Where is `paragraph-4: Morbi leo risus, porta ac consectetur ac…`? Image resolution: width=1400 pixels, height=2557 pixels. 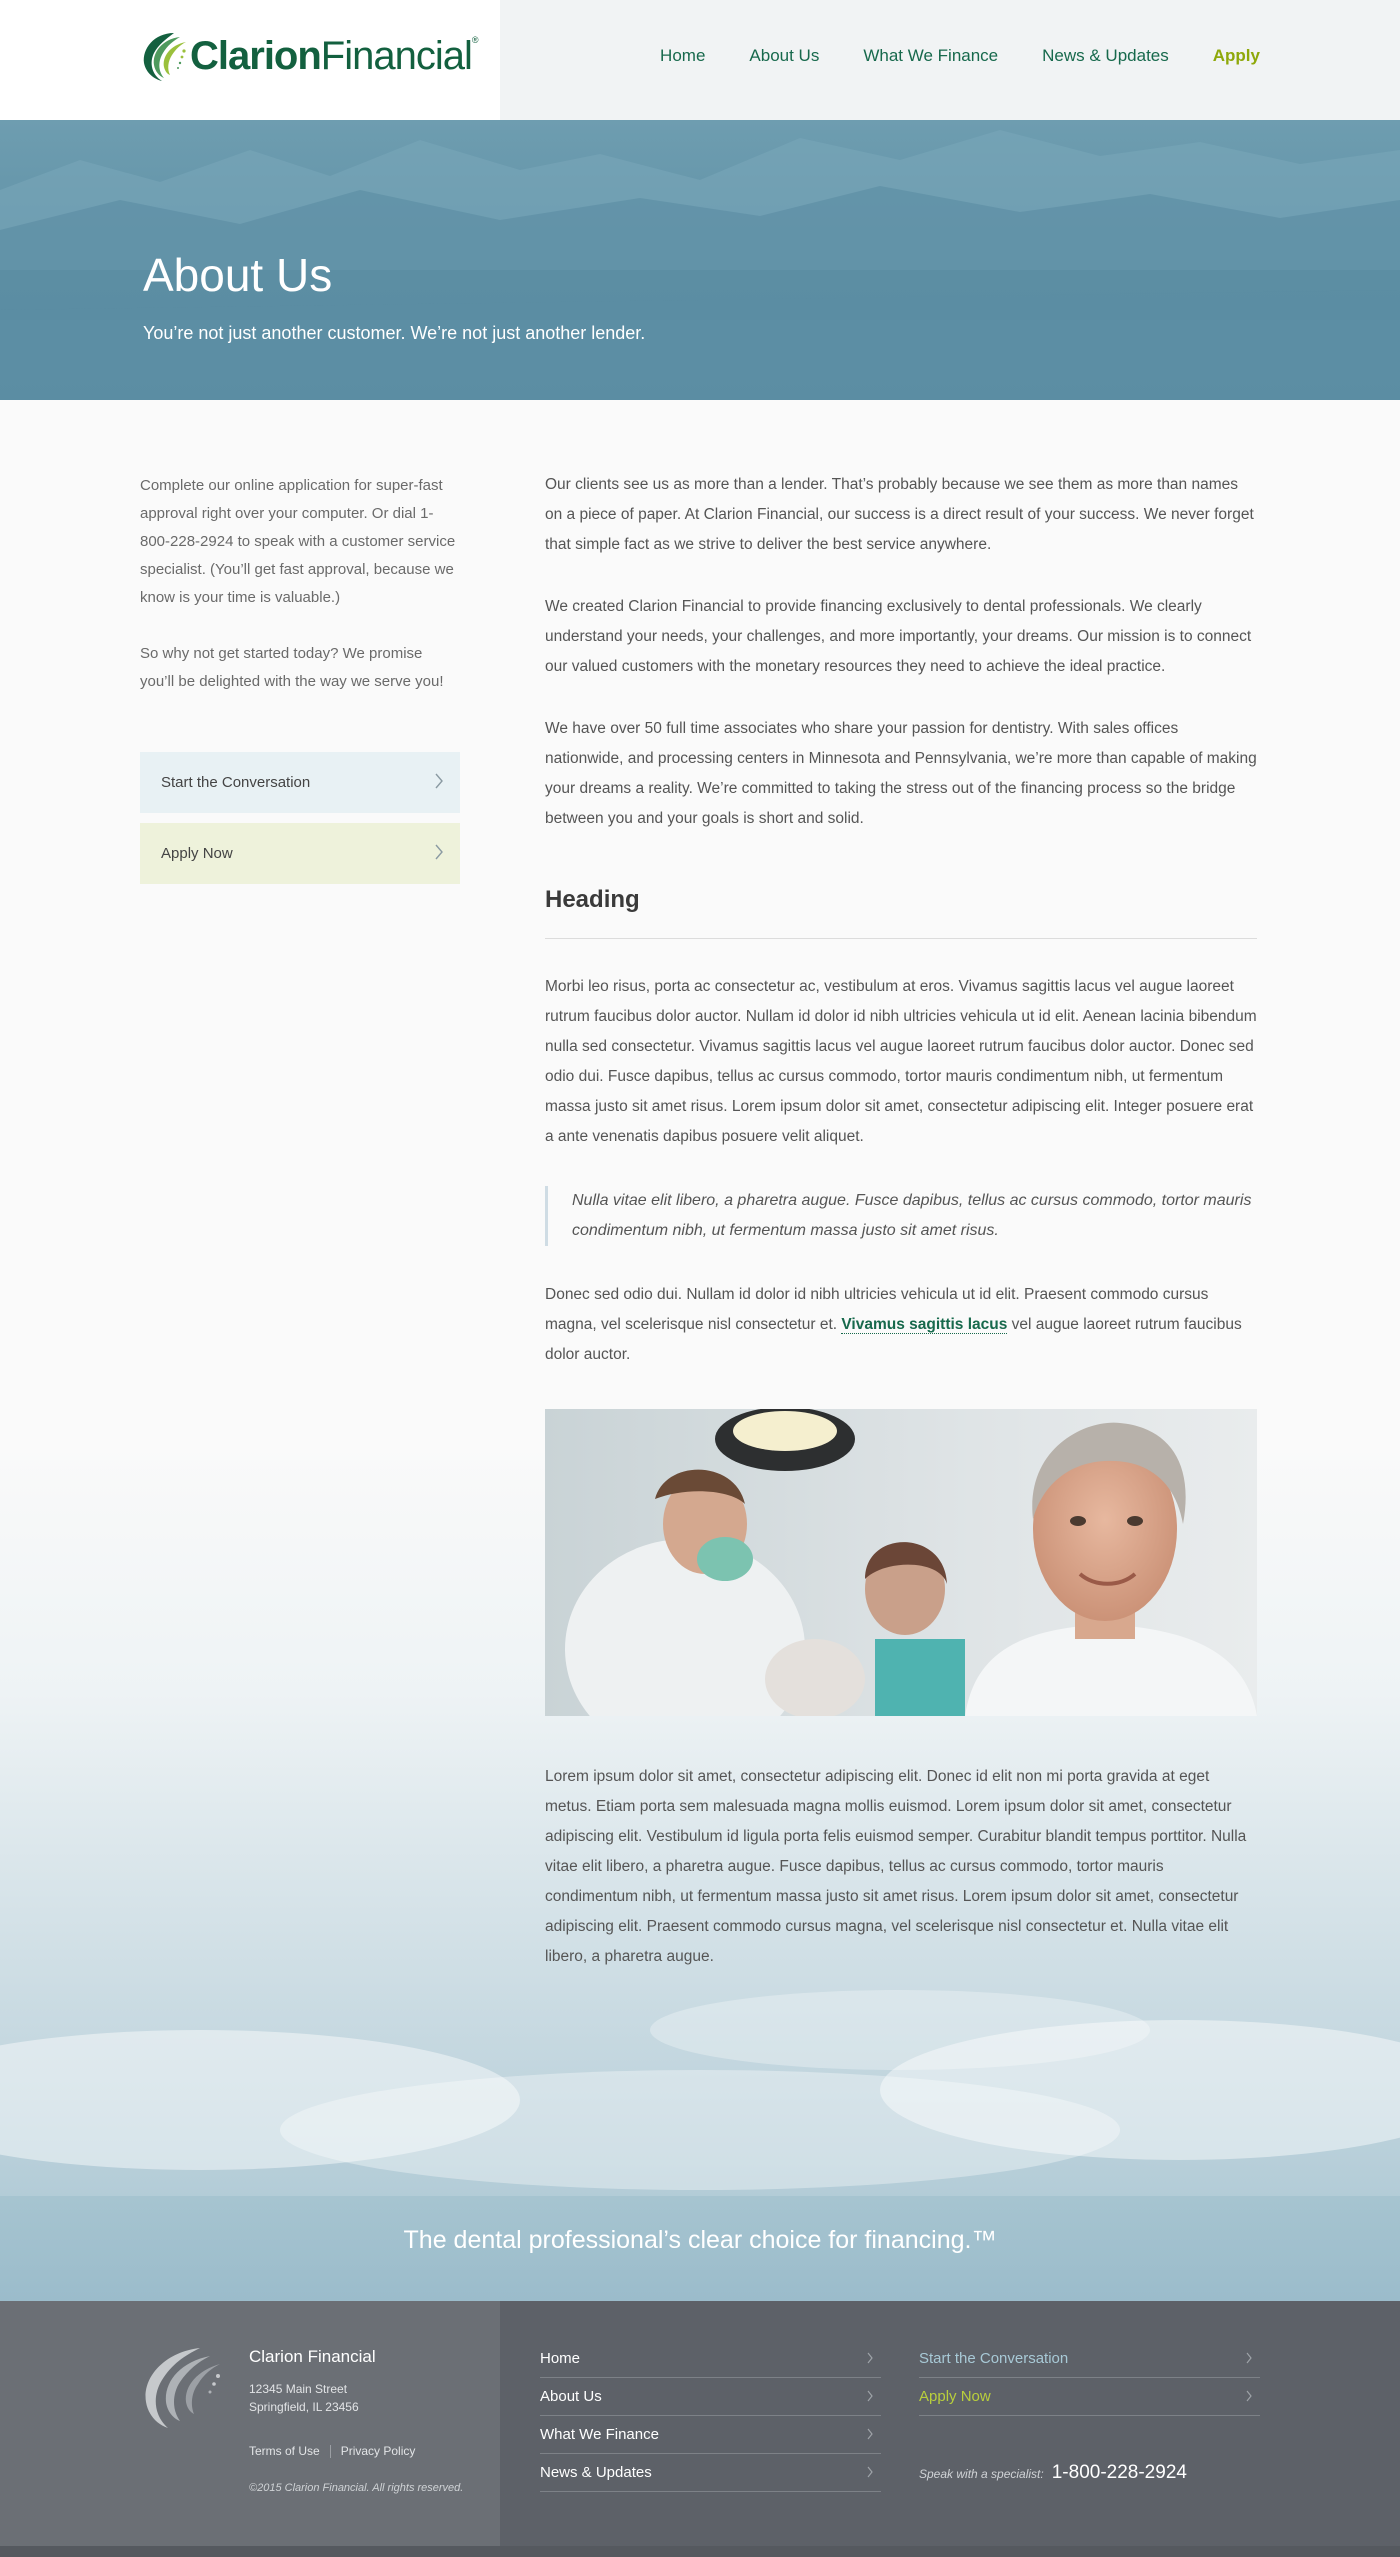 paragraph-4: Morbi leo risus, porta ac consectetur ac… is located at coordinates (901, 1061).